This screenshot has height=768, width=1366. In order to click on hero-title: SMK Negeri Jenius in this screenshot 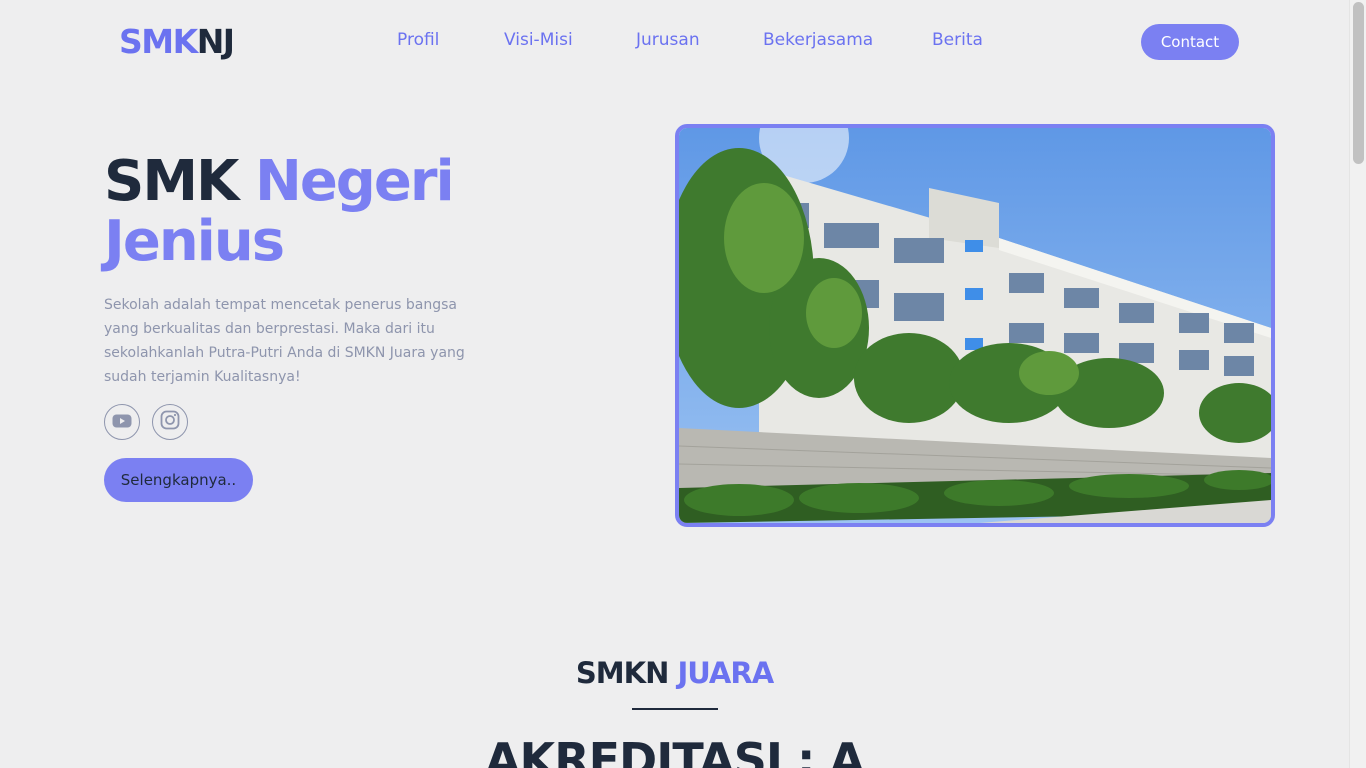, I will do `click(314, 212)`.